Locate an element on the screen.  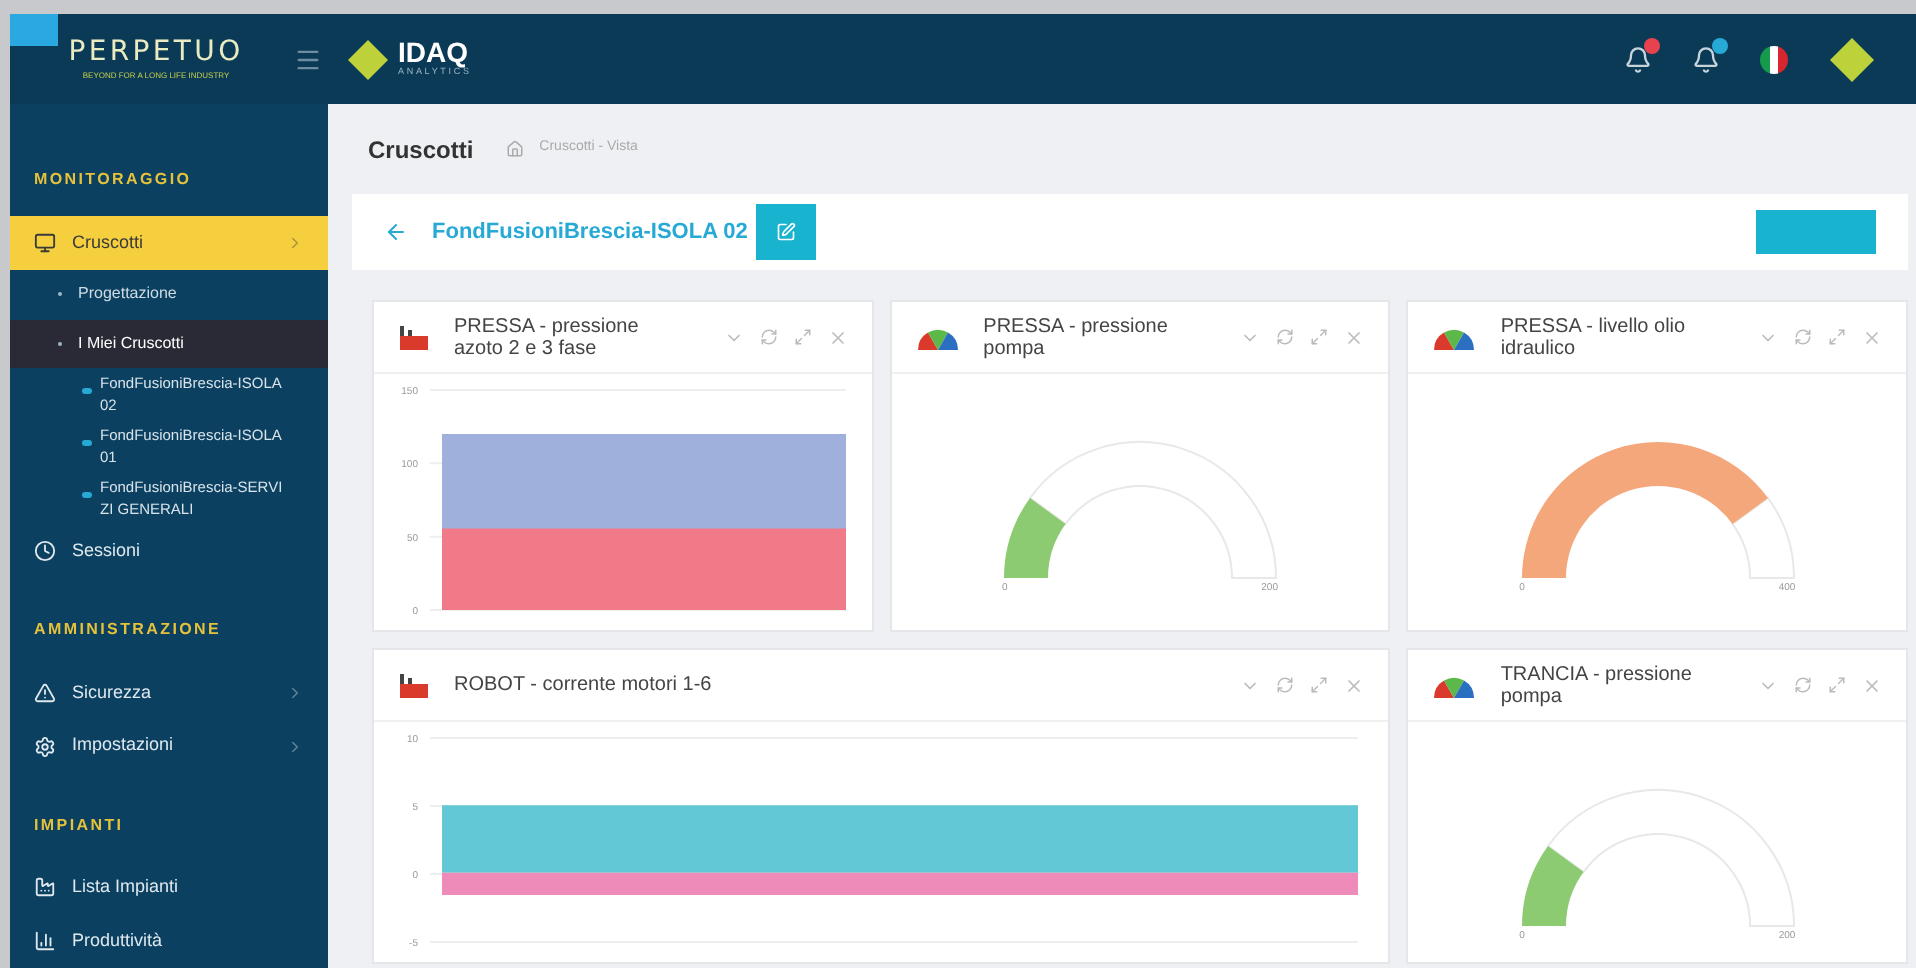
brand-logo: PERPETUO is located at coordinates (156, 51).